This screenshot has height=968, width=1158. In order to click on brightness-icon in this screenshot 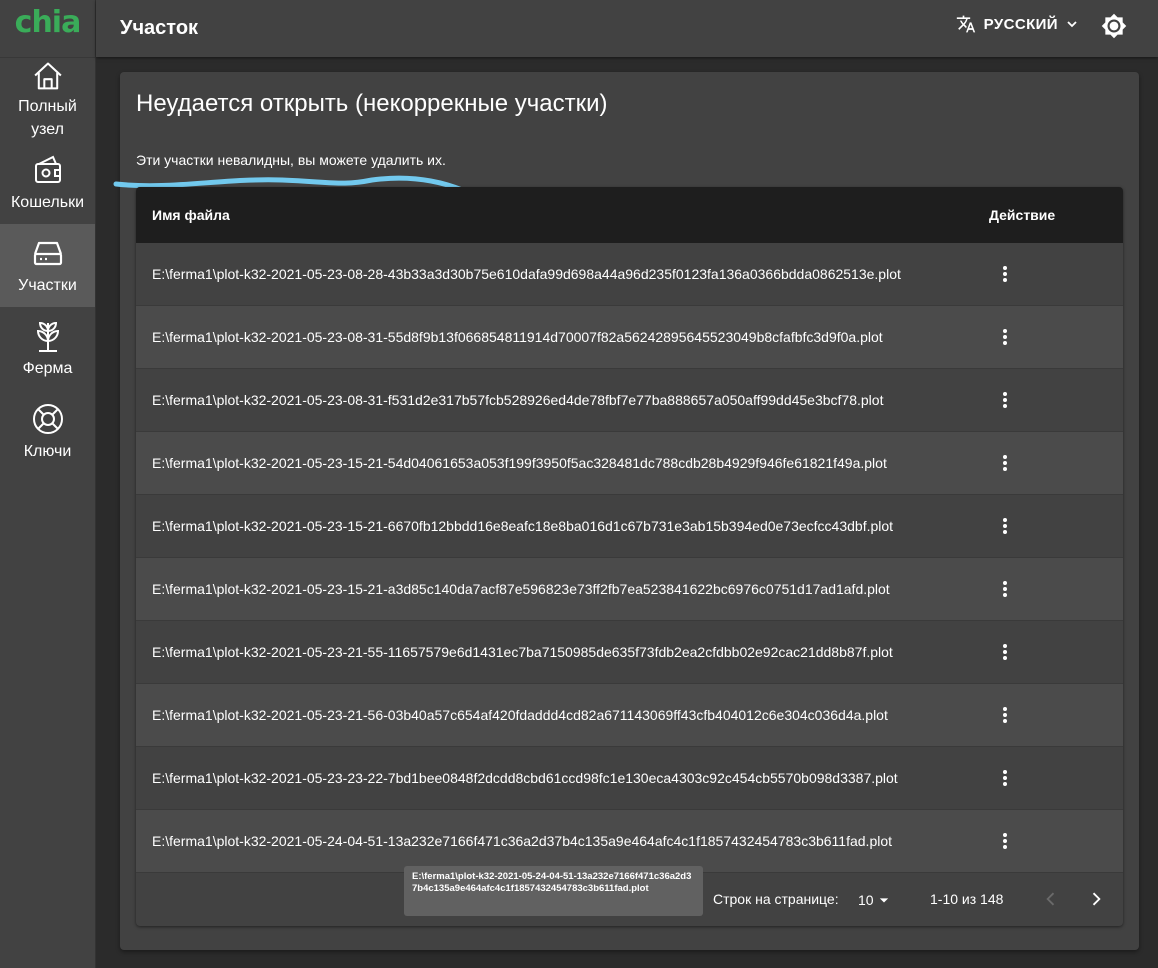, I will do `click(1114, 26)`.